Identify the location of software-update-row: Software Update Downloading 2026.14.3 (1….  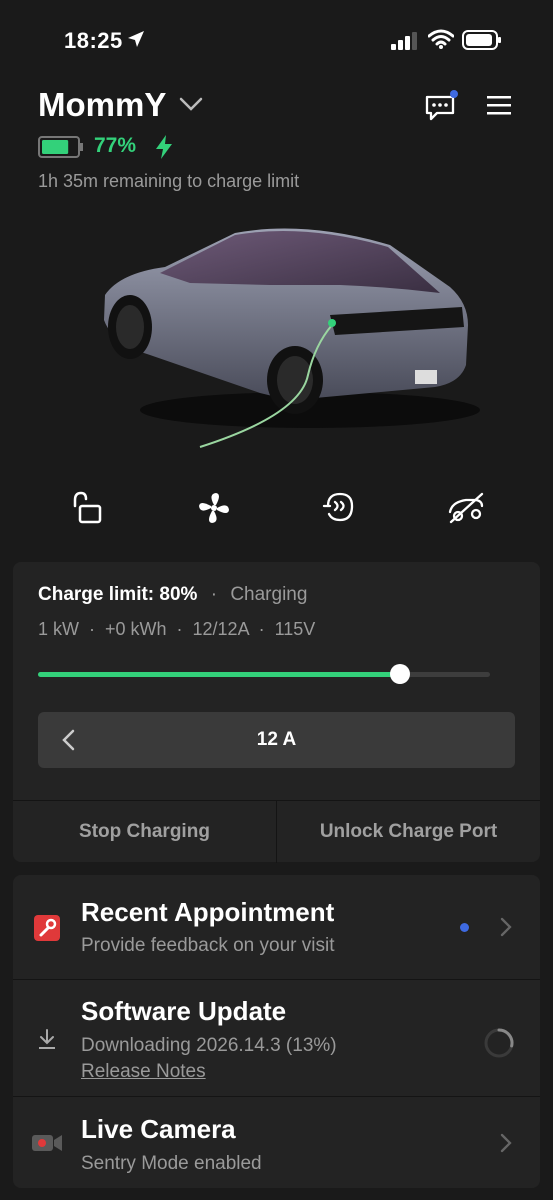
(276, 1038).